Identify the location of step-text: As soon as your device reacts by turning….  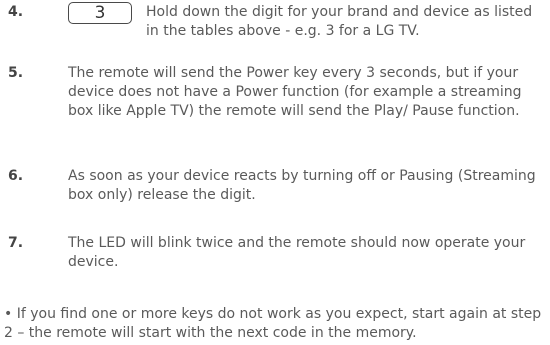
(302, 185).